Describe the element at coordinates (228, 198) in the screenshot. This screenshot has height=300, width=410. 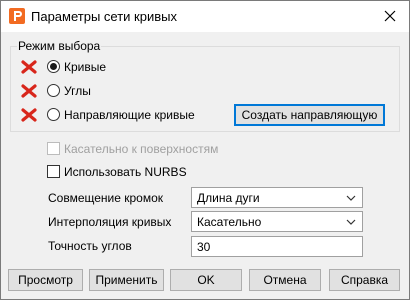
I see `edge-matching-value: Длина дуги` at that location.